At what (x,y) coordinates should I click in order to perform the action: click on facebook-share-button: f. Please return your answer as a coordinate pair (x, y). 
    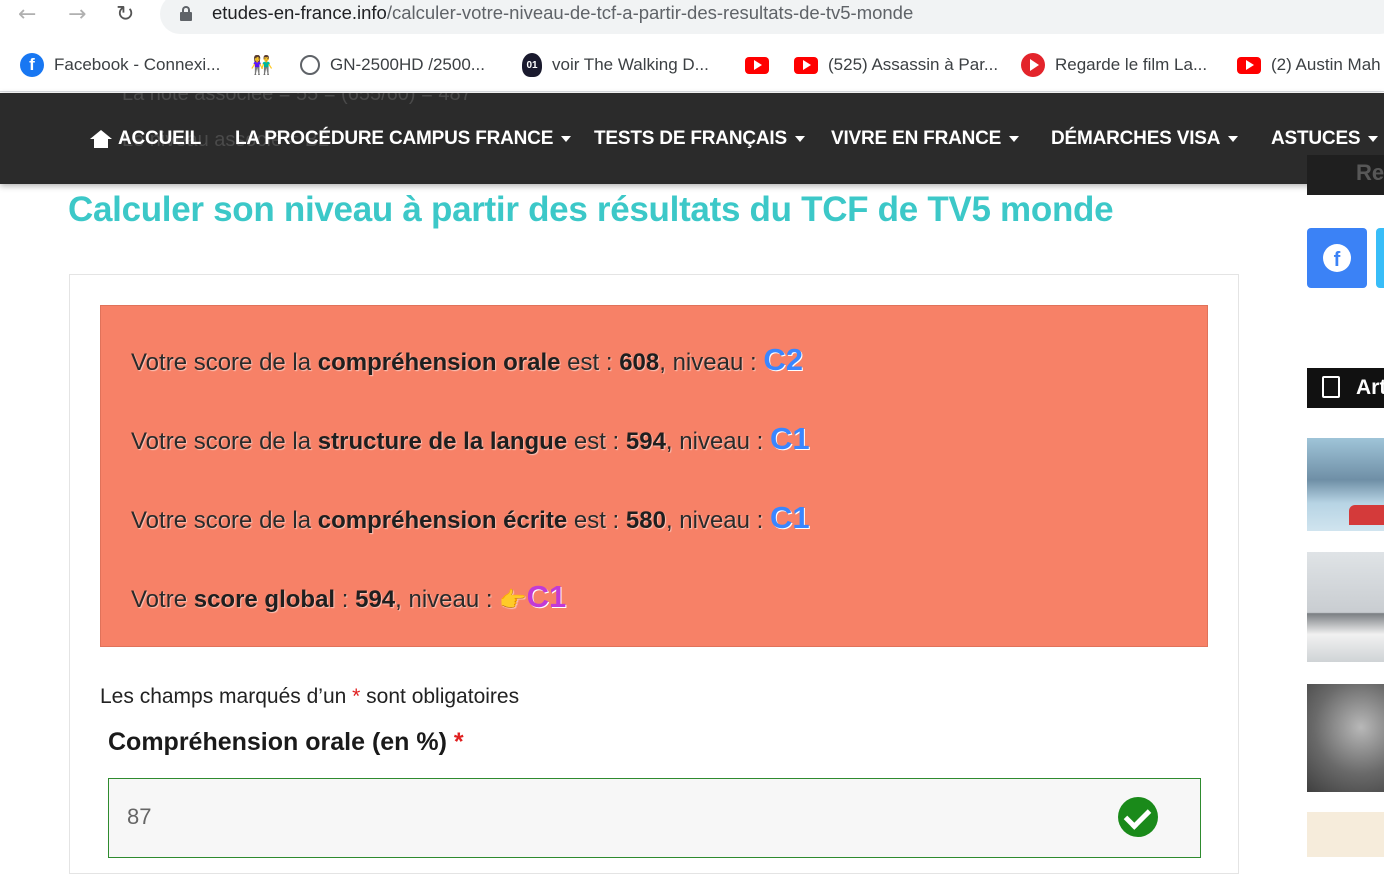
    Looking at the image, I should click on (1337, 258).